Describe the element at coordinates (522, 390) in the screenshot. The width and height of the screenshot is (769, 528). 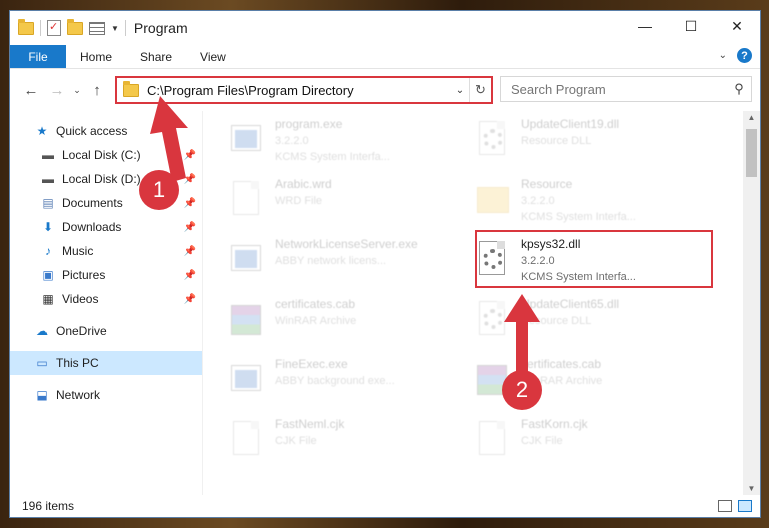
I see `step-badge-2: 2` at that location.